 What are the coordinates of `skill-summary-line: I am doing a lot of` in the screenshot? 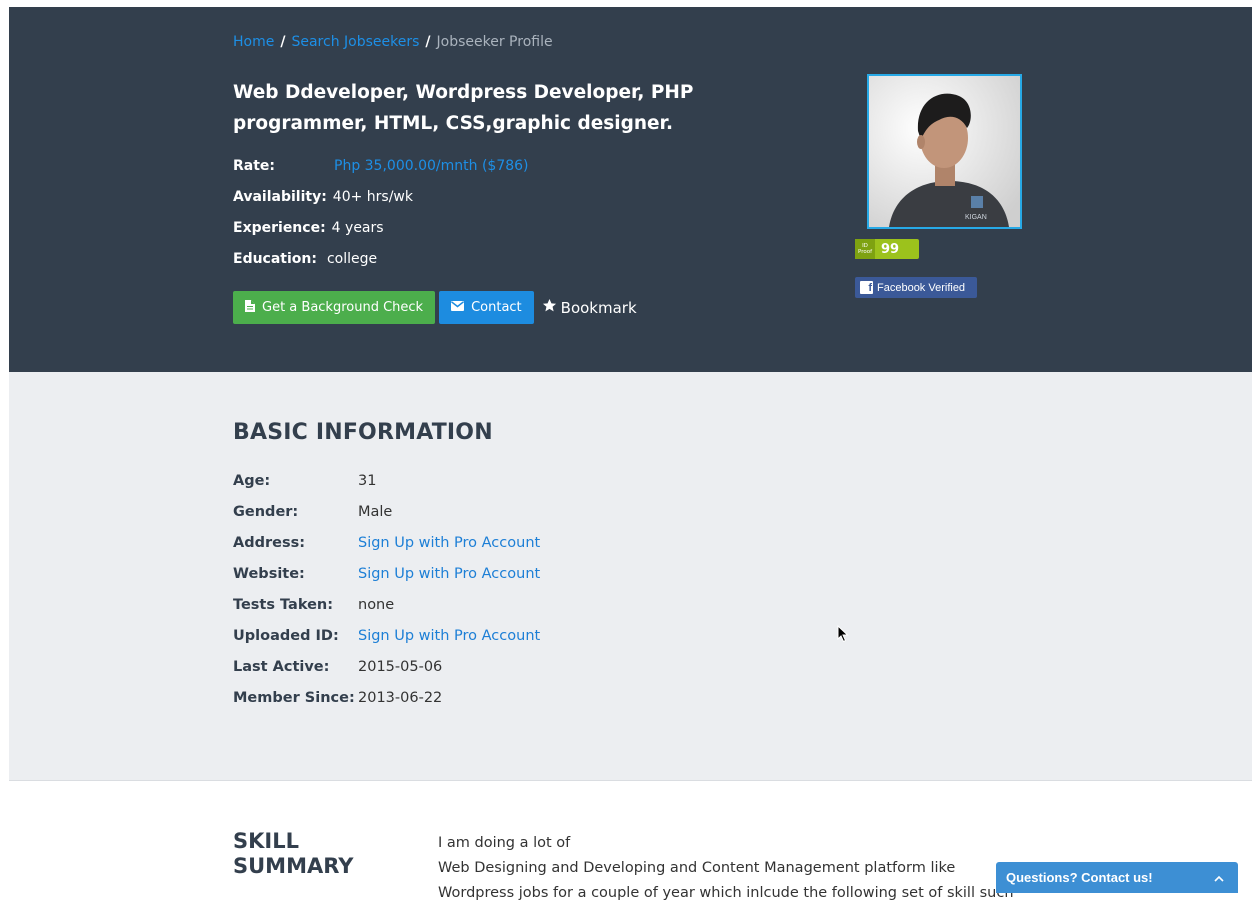 It's located at (504, 843).